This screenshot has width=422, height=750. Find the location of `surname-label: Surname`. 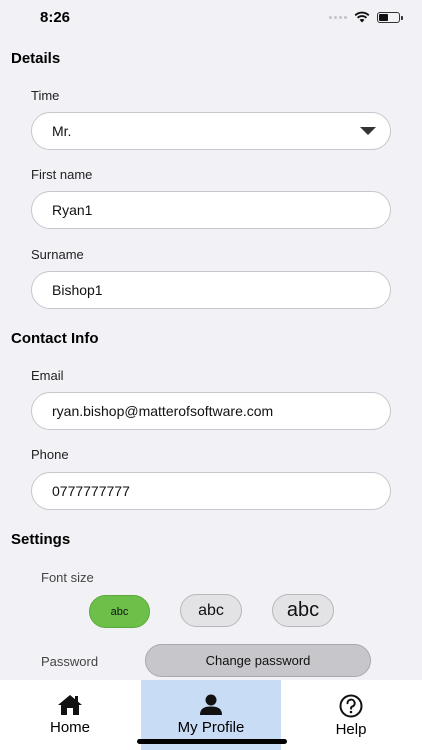

surname-label: Surname is located at coordinates (57, 254).